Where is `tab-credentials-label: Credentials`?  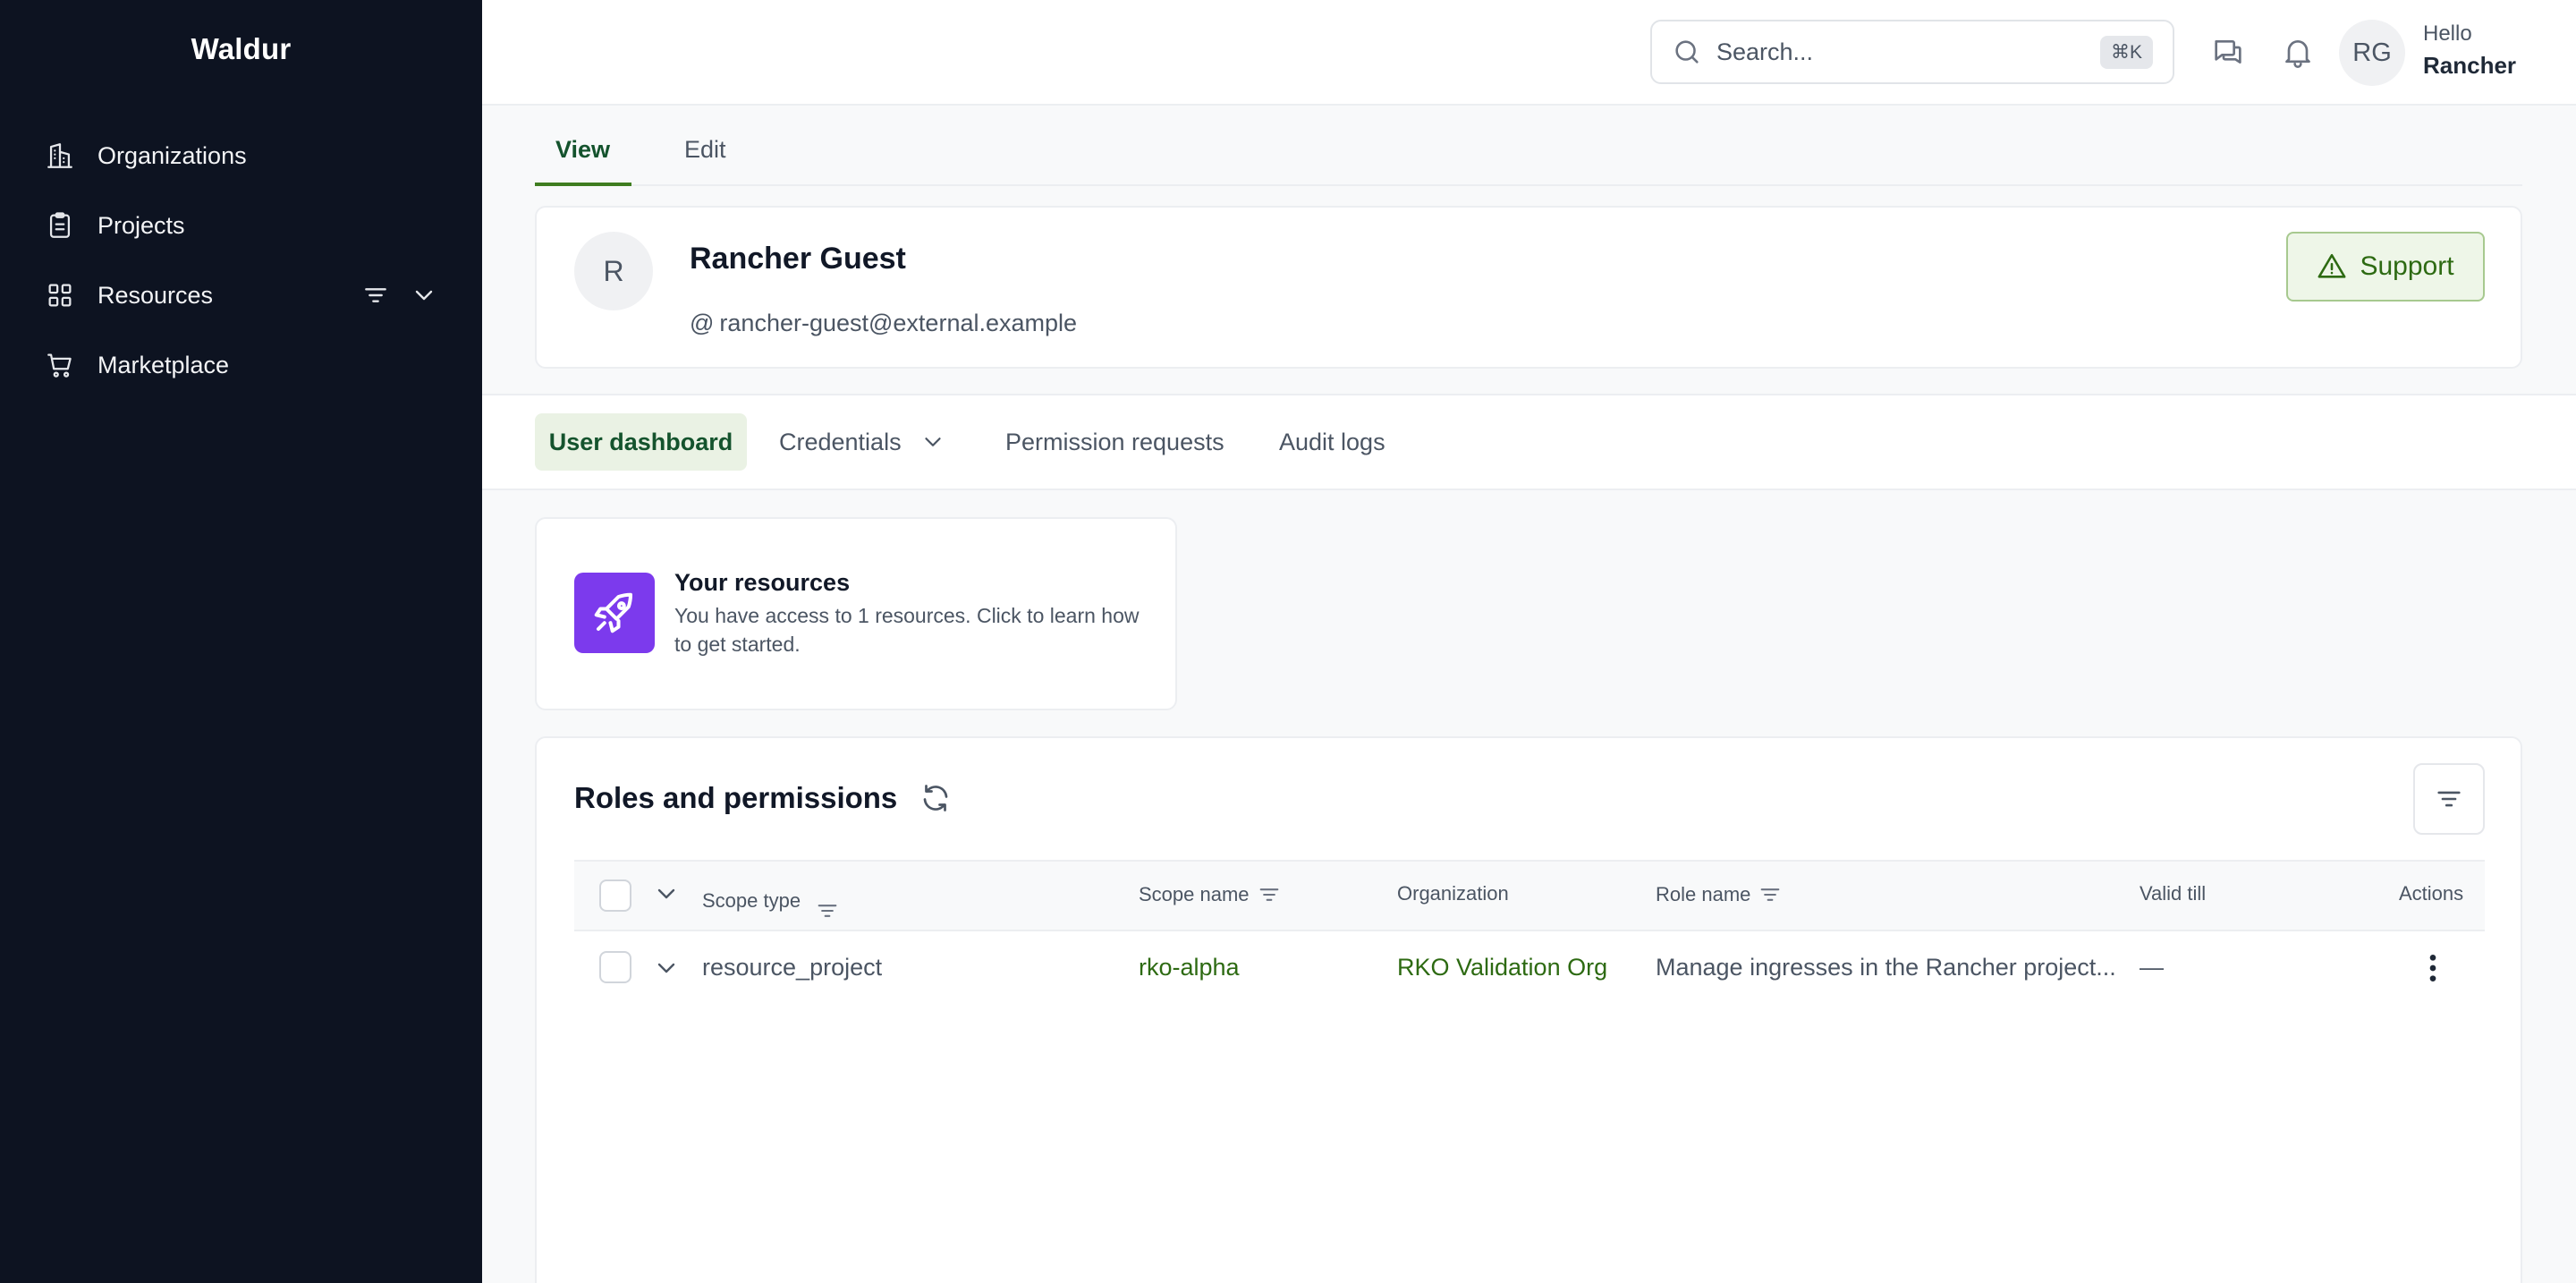
tab-credentials-label: Credentials is located at coordinates (840, 441).